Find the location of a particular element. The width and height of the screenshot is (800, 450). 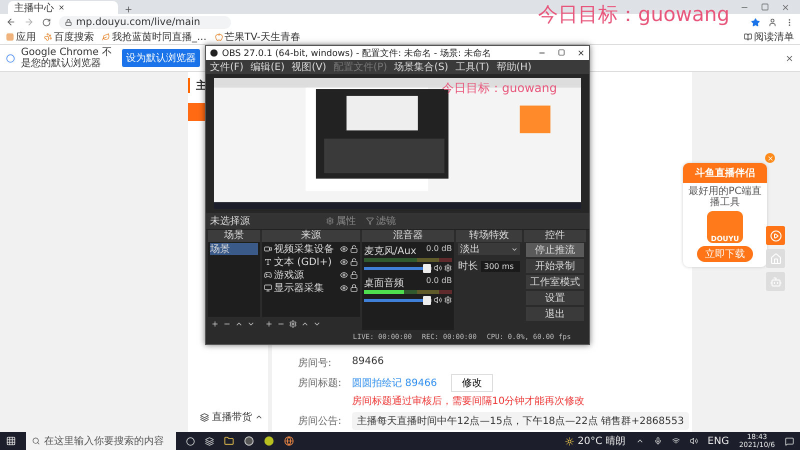

sidebar-item: 直播带货 is located at coordinates (228, 417).